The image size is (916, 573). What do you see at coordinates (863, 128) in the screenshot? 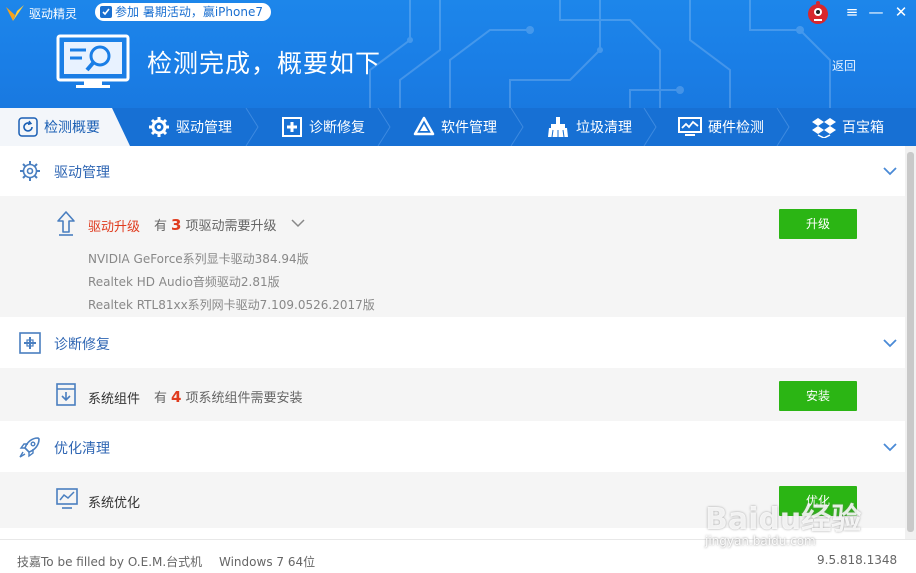
I see `tab-label: 百宝箱` at bounding box center [863, 128].